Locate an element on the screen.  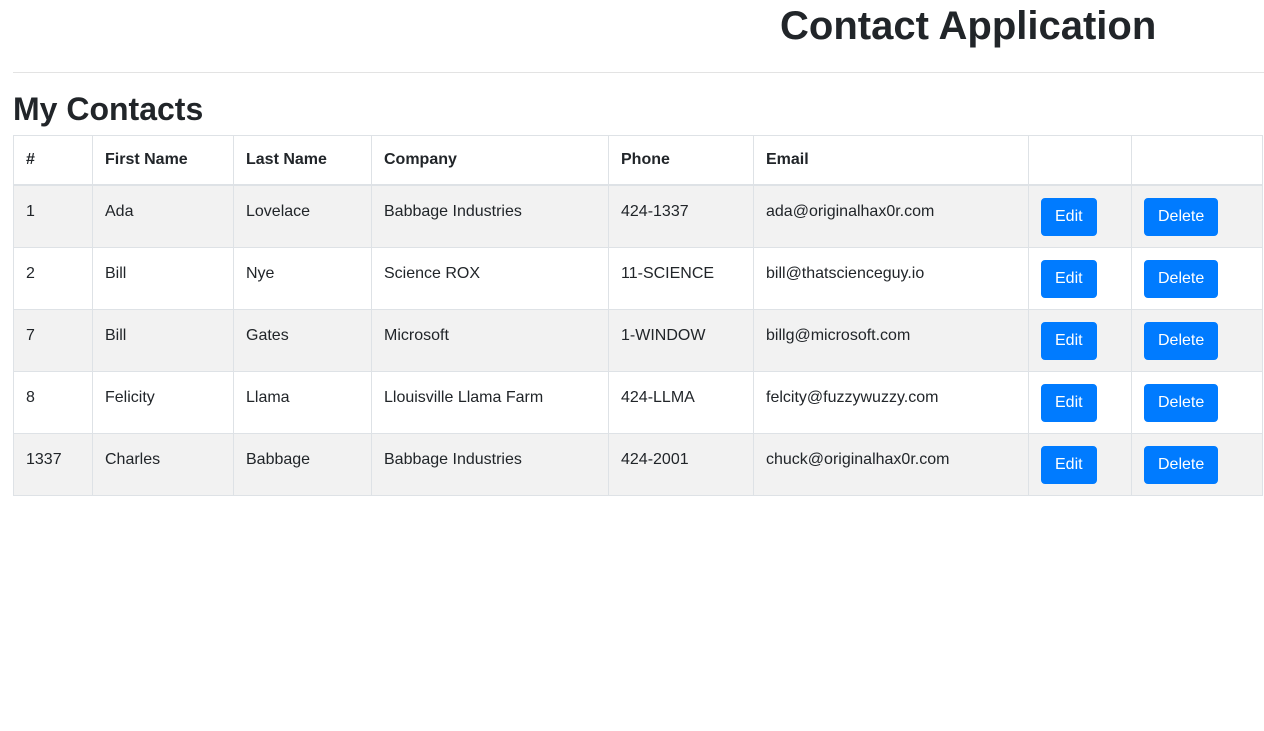
column-header-email: Email is located at coordinates (891, 160).